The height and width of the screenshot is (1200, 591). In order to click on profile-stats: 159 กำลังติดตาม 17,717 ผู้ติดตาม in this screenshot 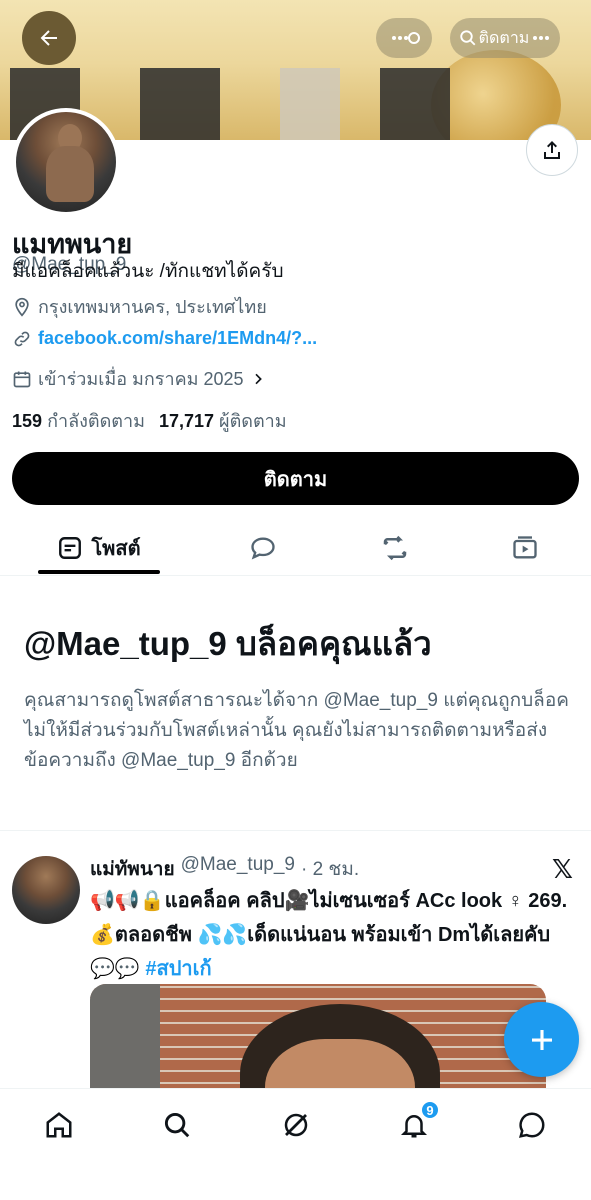, I will do `click(149, 420)`.